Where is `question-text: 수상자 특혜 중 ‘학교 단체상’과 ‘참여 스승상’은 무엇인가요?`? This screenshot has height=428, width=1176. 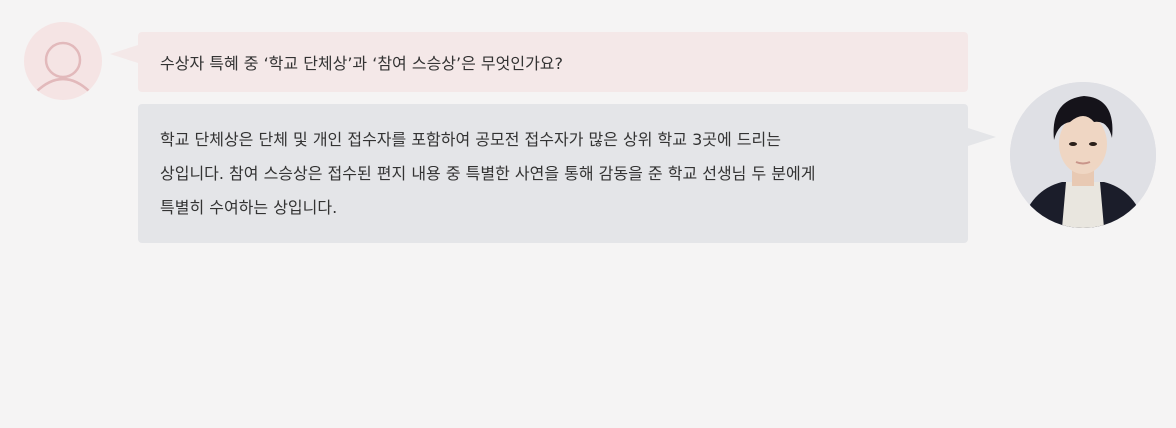
question-text: 수상자 특혜 중 ‘학교 단체상’과 ‘참여 스승상’은 무엇인가요? is located at coordinates (361, 63).